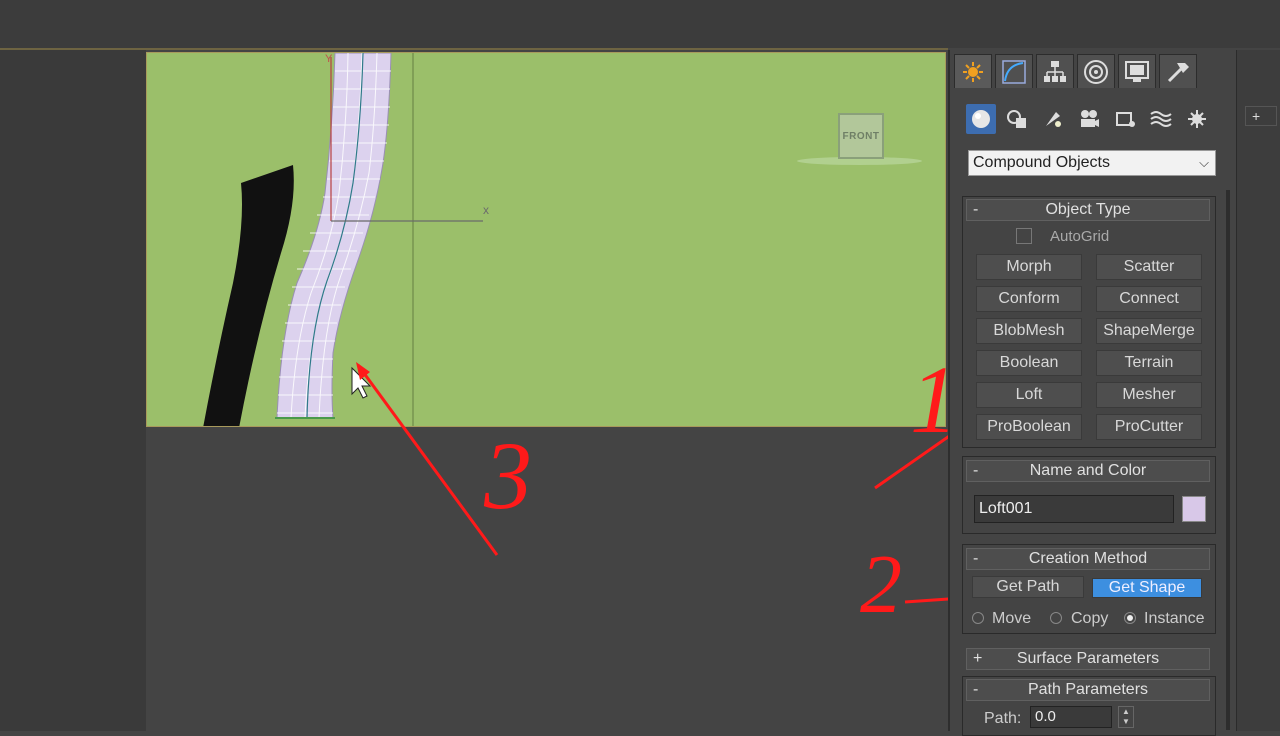 The width and height of the screenshot is (1280, 736). What do you see at coordinates (1012, 618) in the screenshot?
I see `move-radio-label: Move` at bounding box center [1012, 618].